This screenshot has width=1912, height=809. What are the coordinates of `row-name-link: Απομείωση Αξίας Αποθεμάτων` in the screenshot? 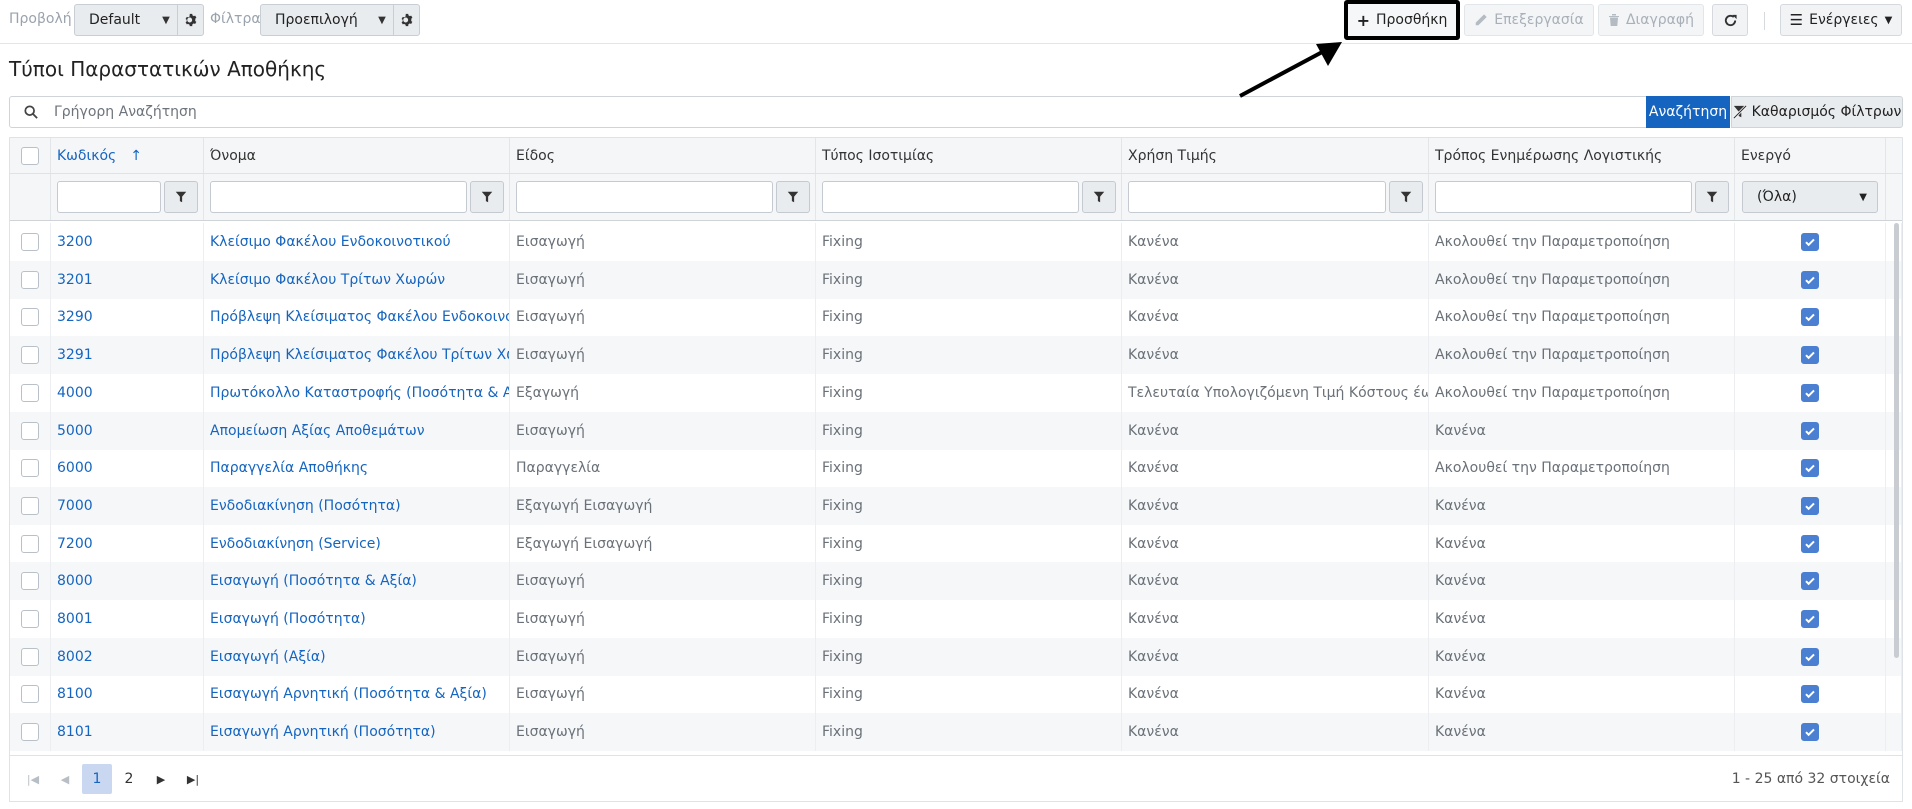 It's located at (317, 431).